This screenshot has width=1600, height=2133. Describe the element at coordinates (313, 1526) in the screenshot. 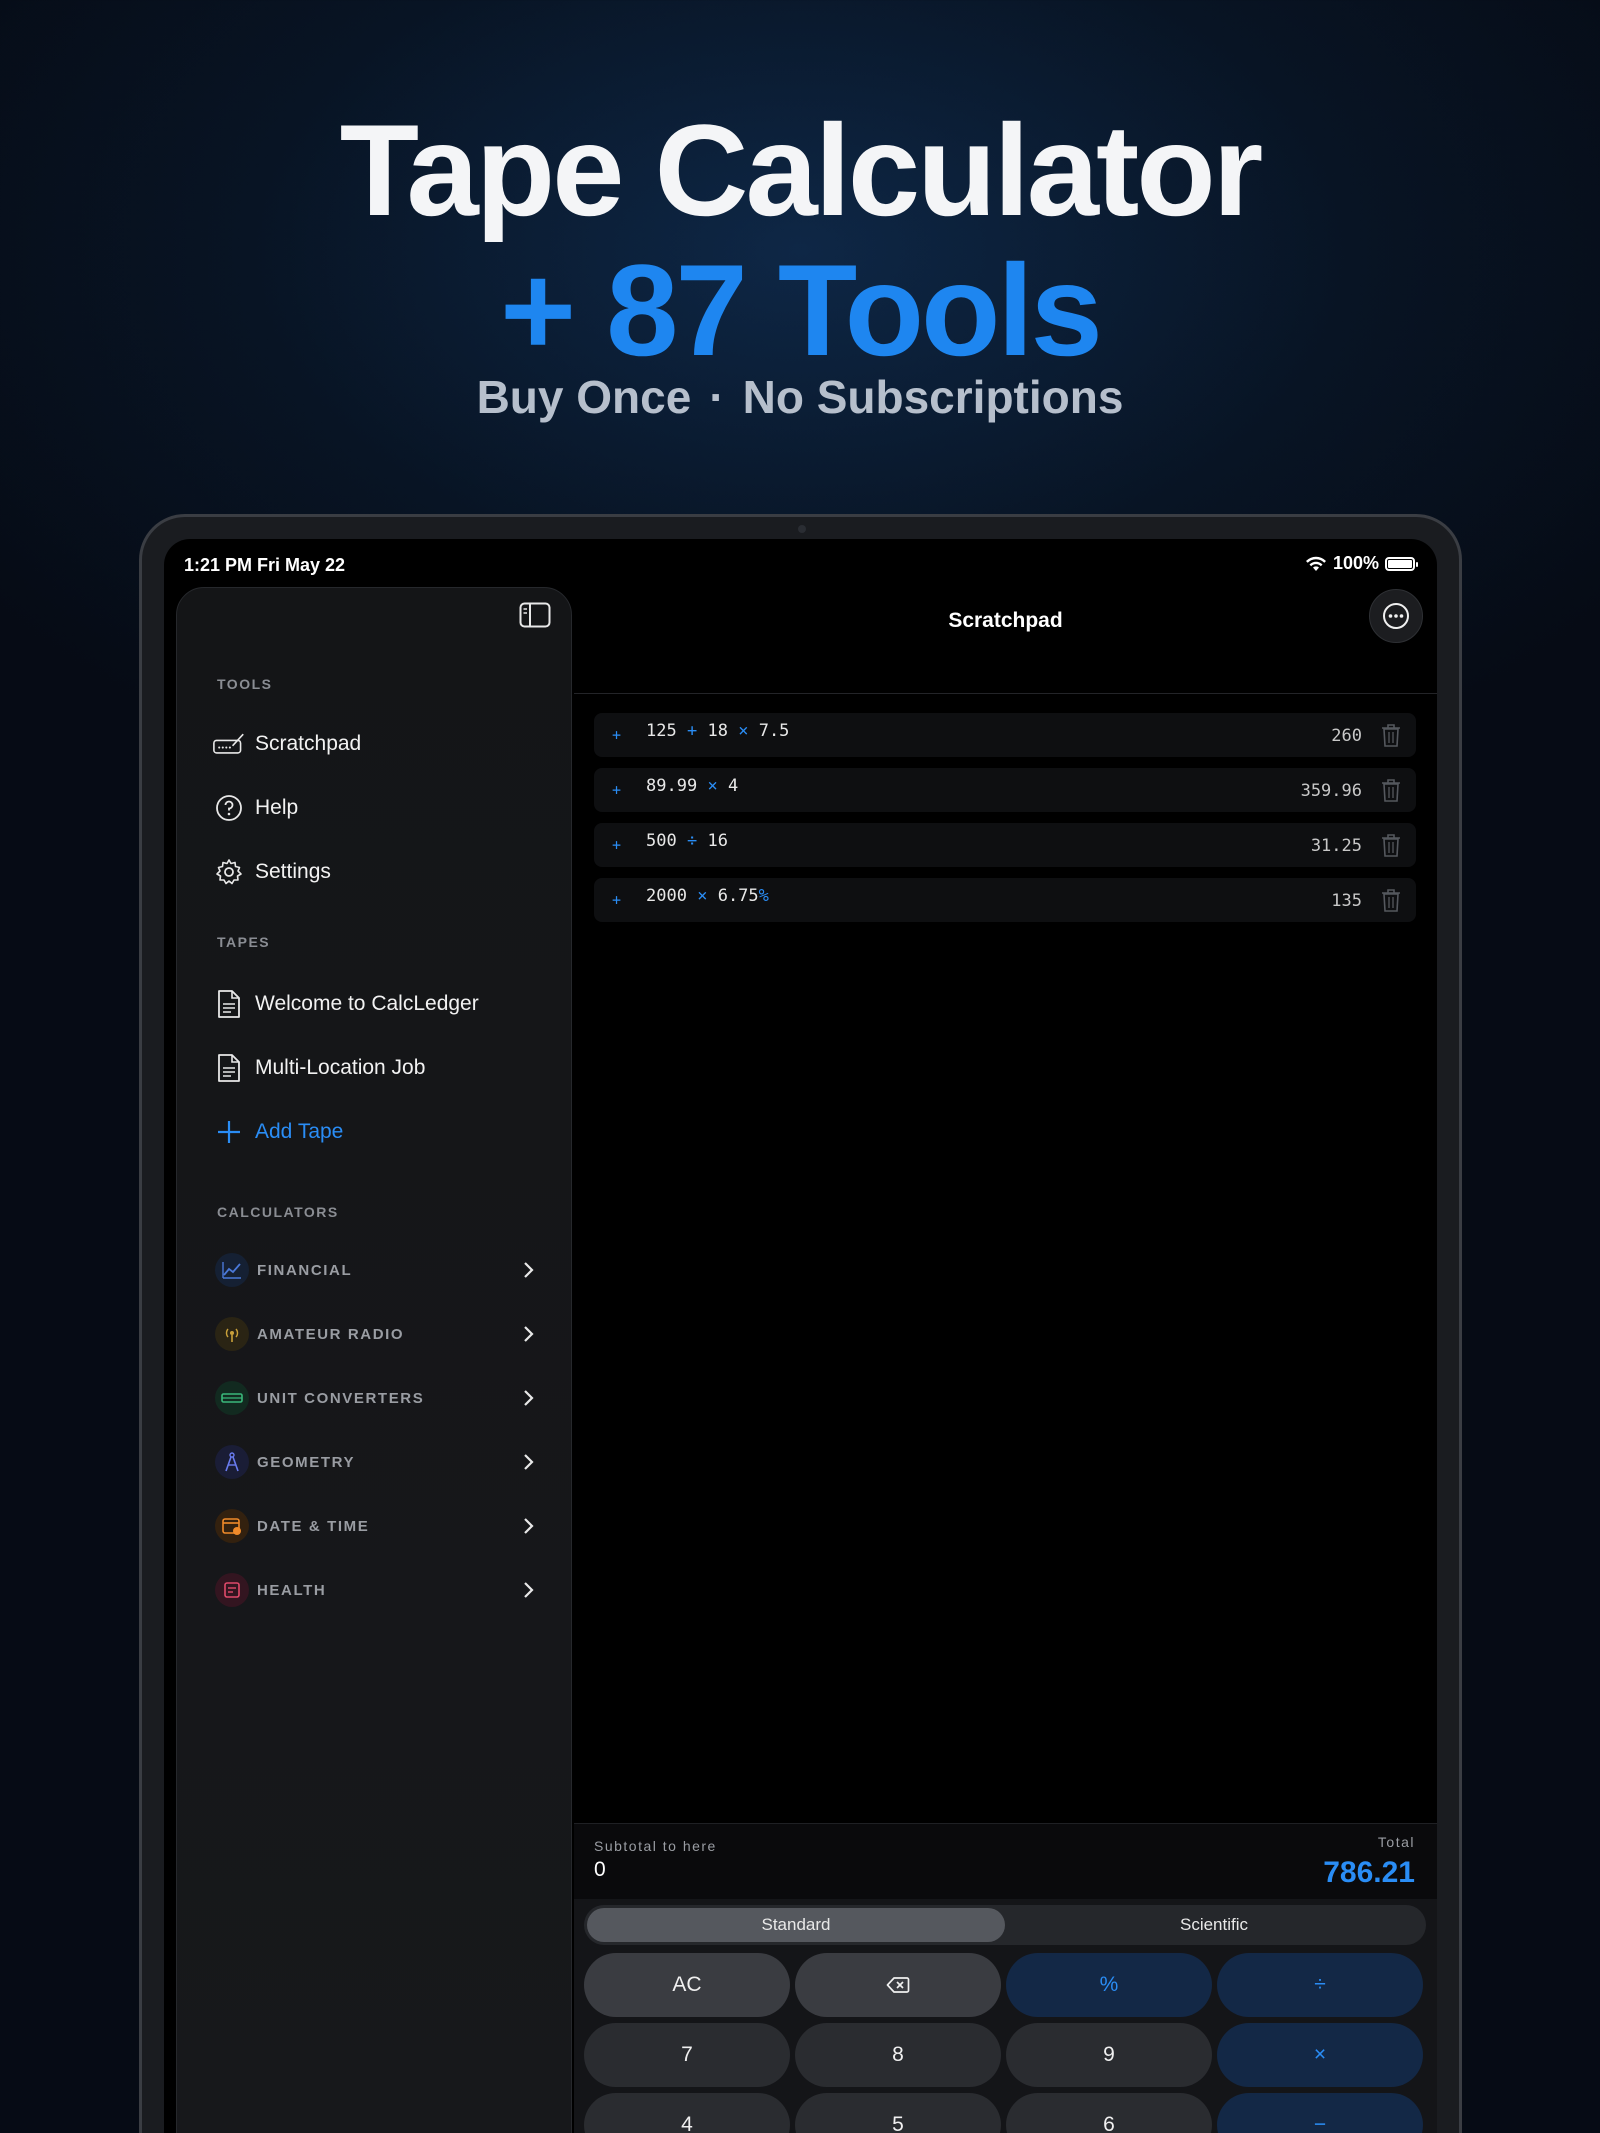

I see `category-label: DATE & TIME` at that location.